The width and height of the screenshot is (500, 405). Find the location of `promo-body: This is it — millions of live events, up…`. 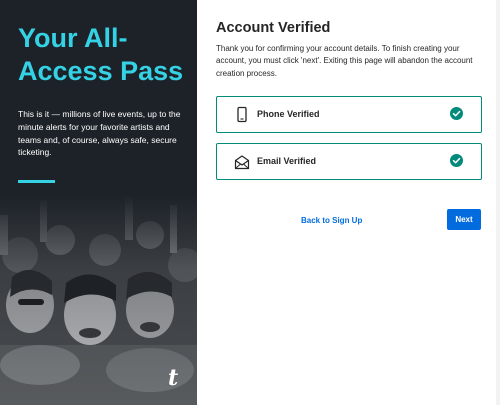

promo-body: This is it — millions of live events, up… is located at coordinates (99, 133).